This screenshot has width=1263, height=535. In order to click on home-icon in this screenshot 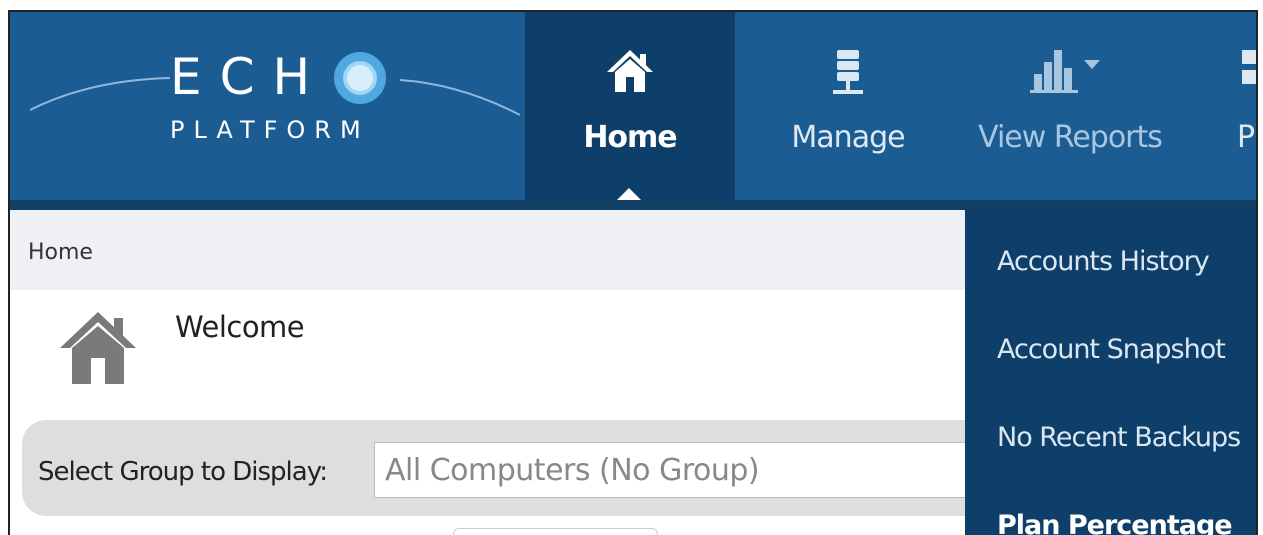, I will do `click(630, 73)`.